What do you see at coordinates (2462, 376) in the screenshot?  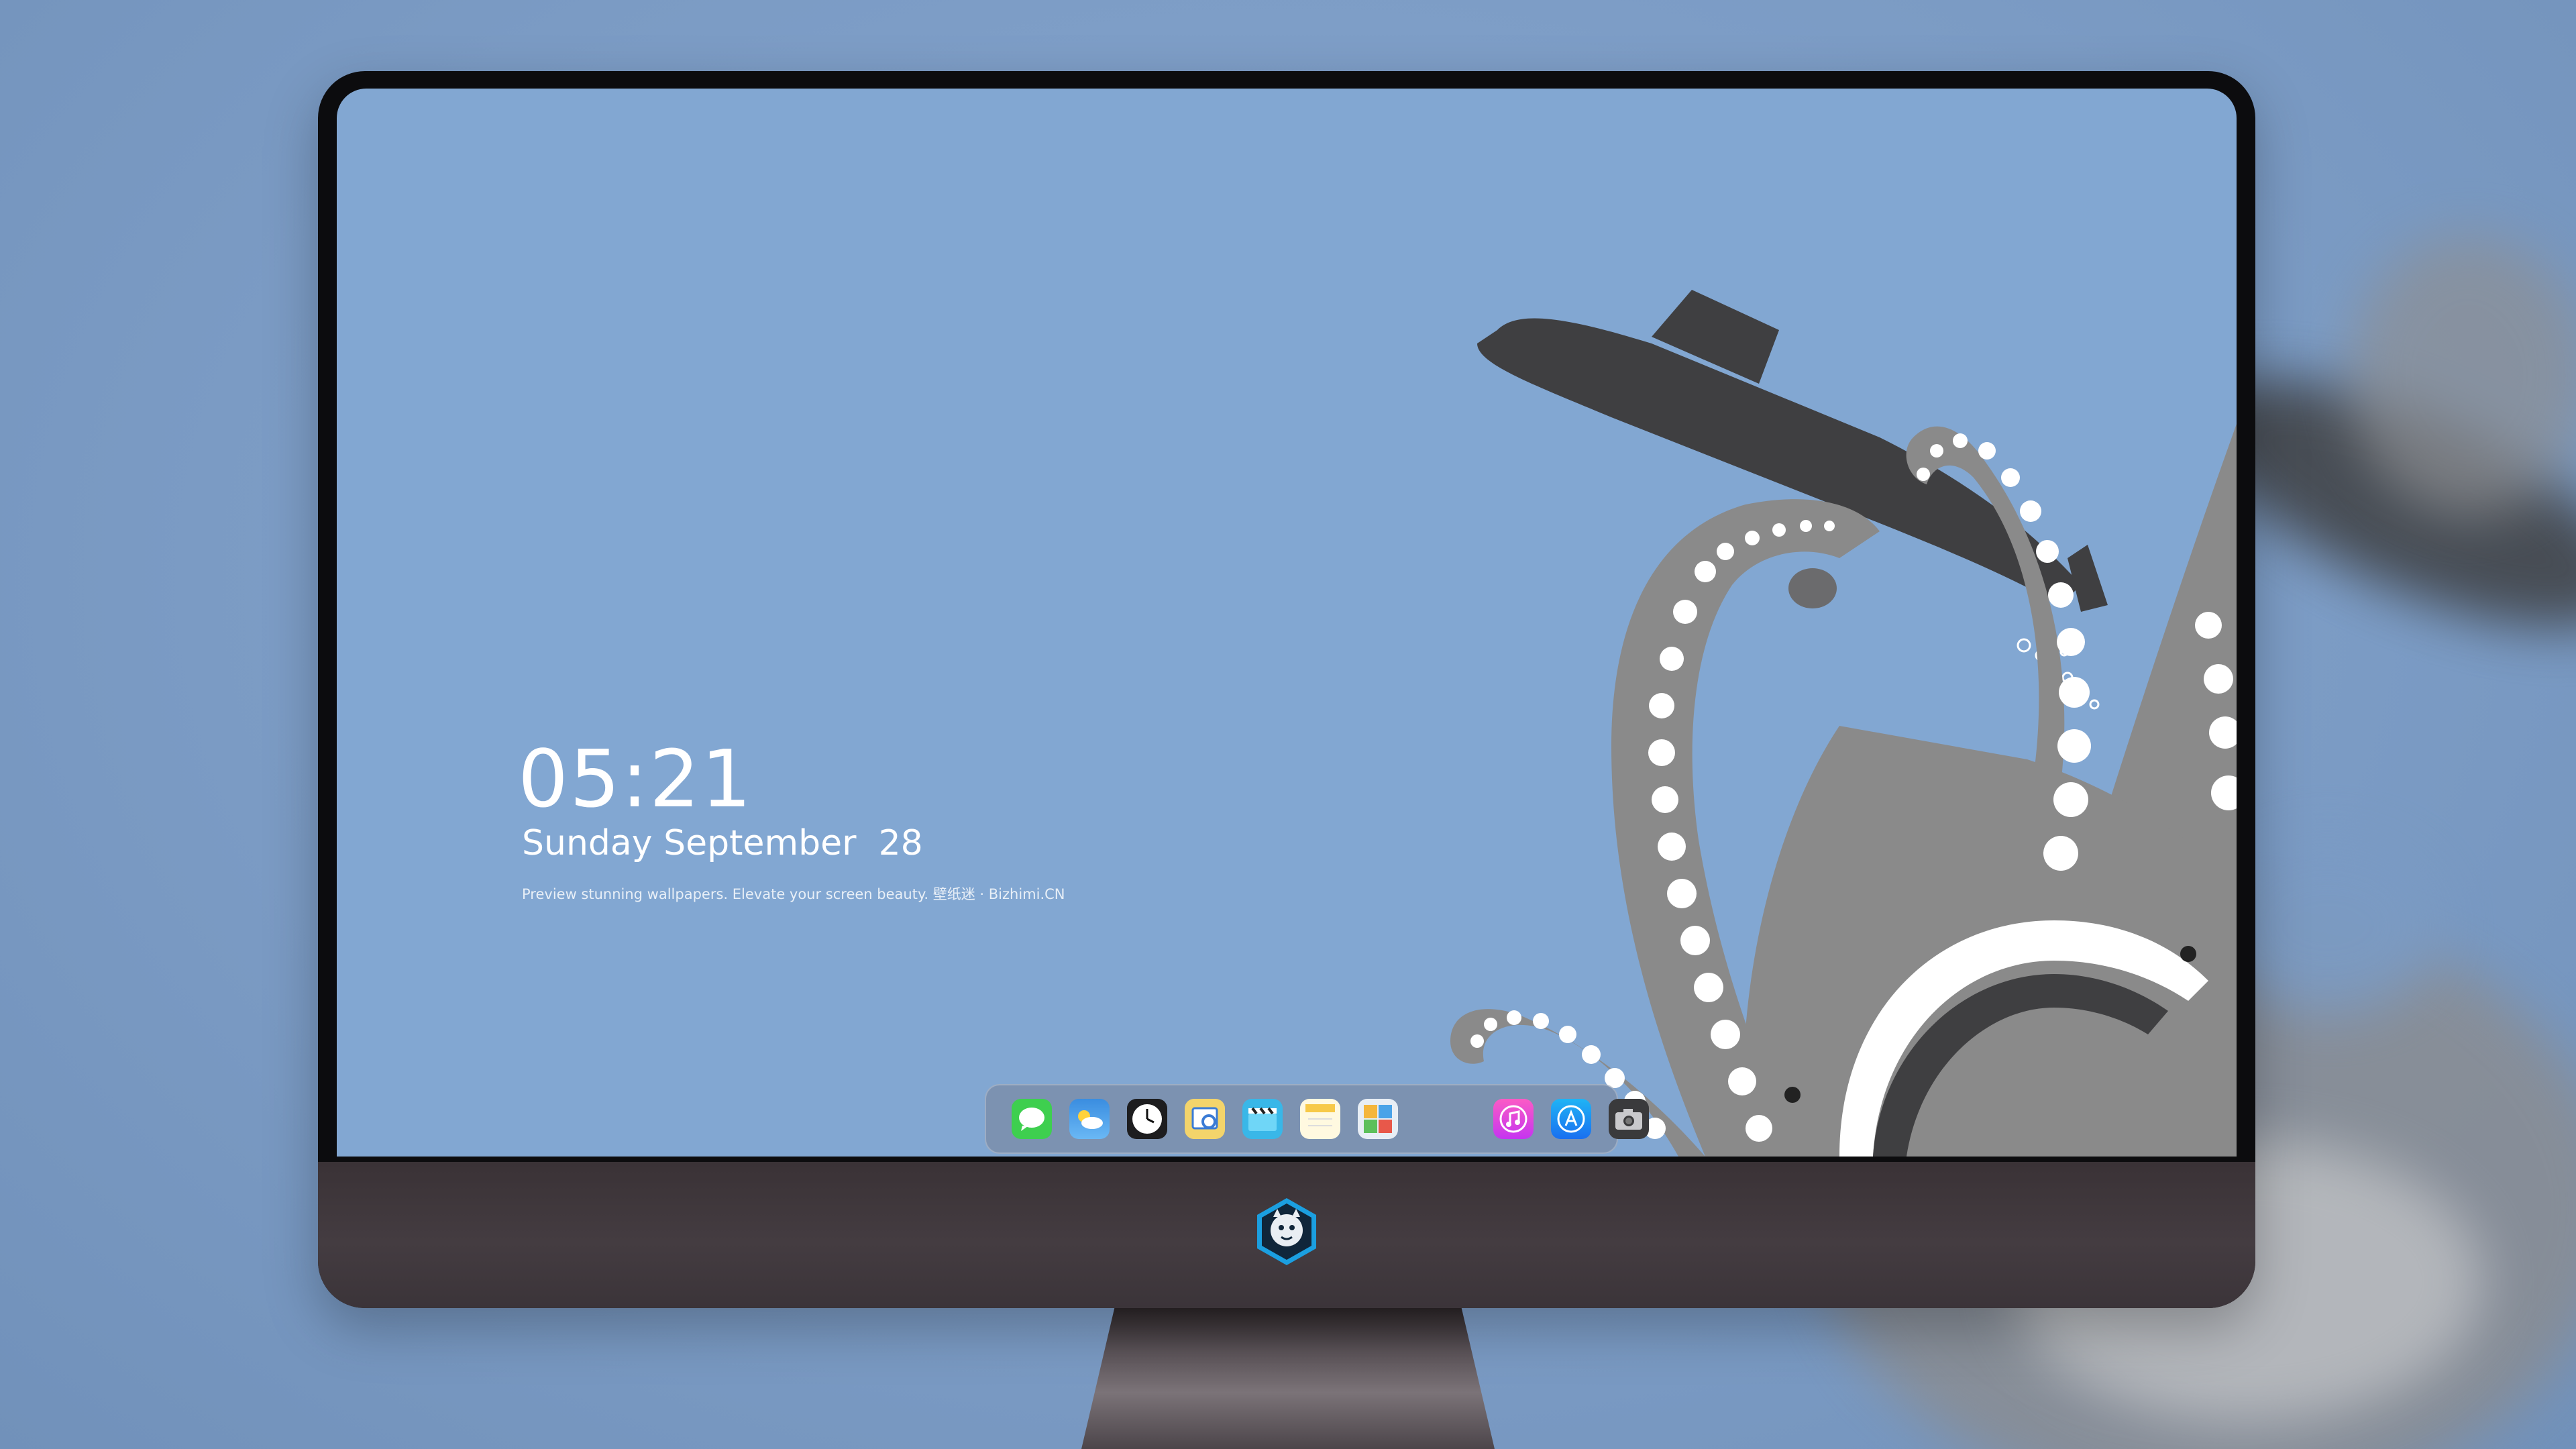 I see `background-blur-tentacle` at bounding box center [2462, 376].